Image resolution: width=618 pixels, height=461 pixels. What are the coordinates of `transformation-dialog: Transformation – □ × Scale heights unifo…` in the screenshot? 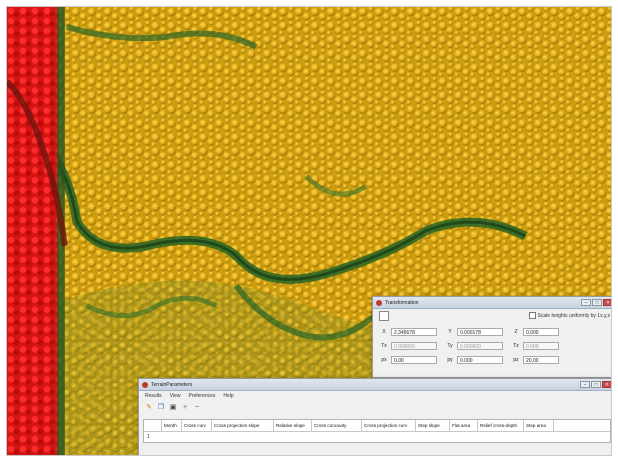 It's located at (491, 337).